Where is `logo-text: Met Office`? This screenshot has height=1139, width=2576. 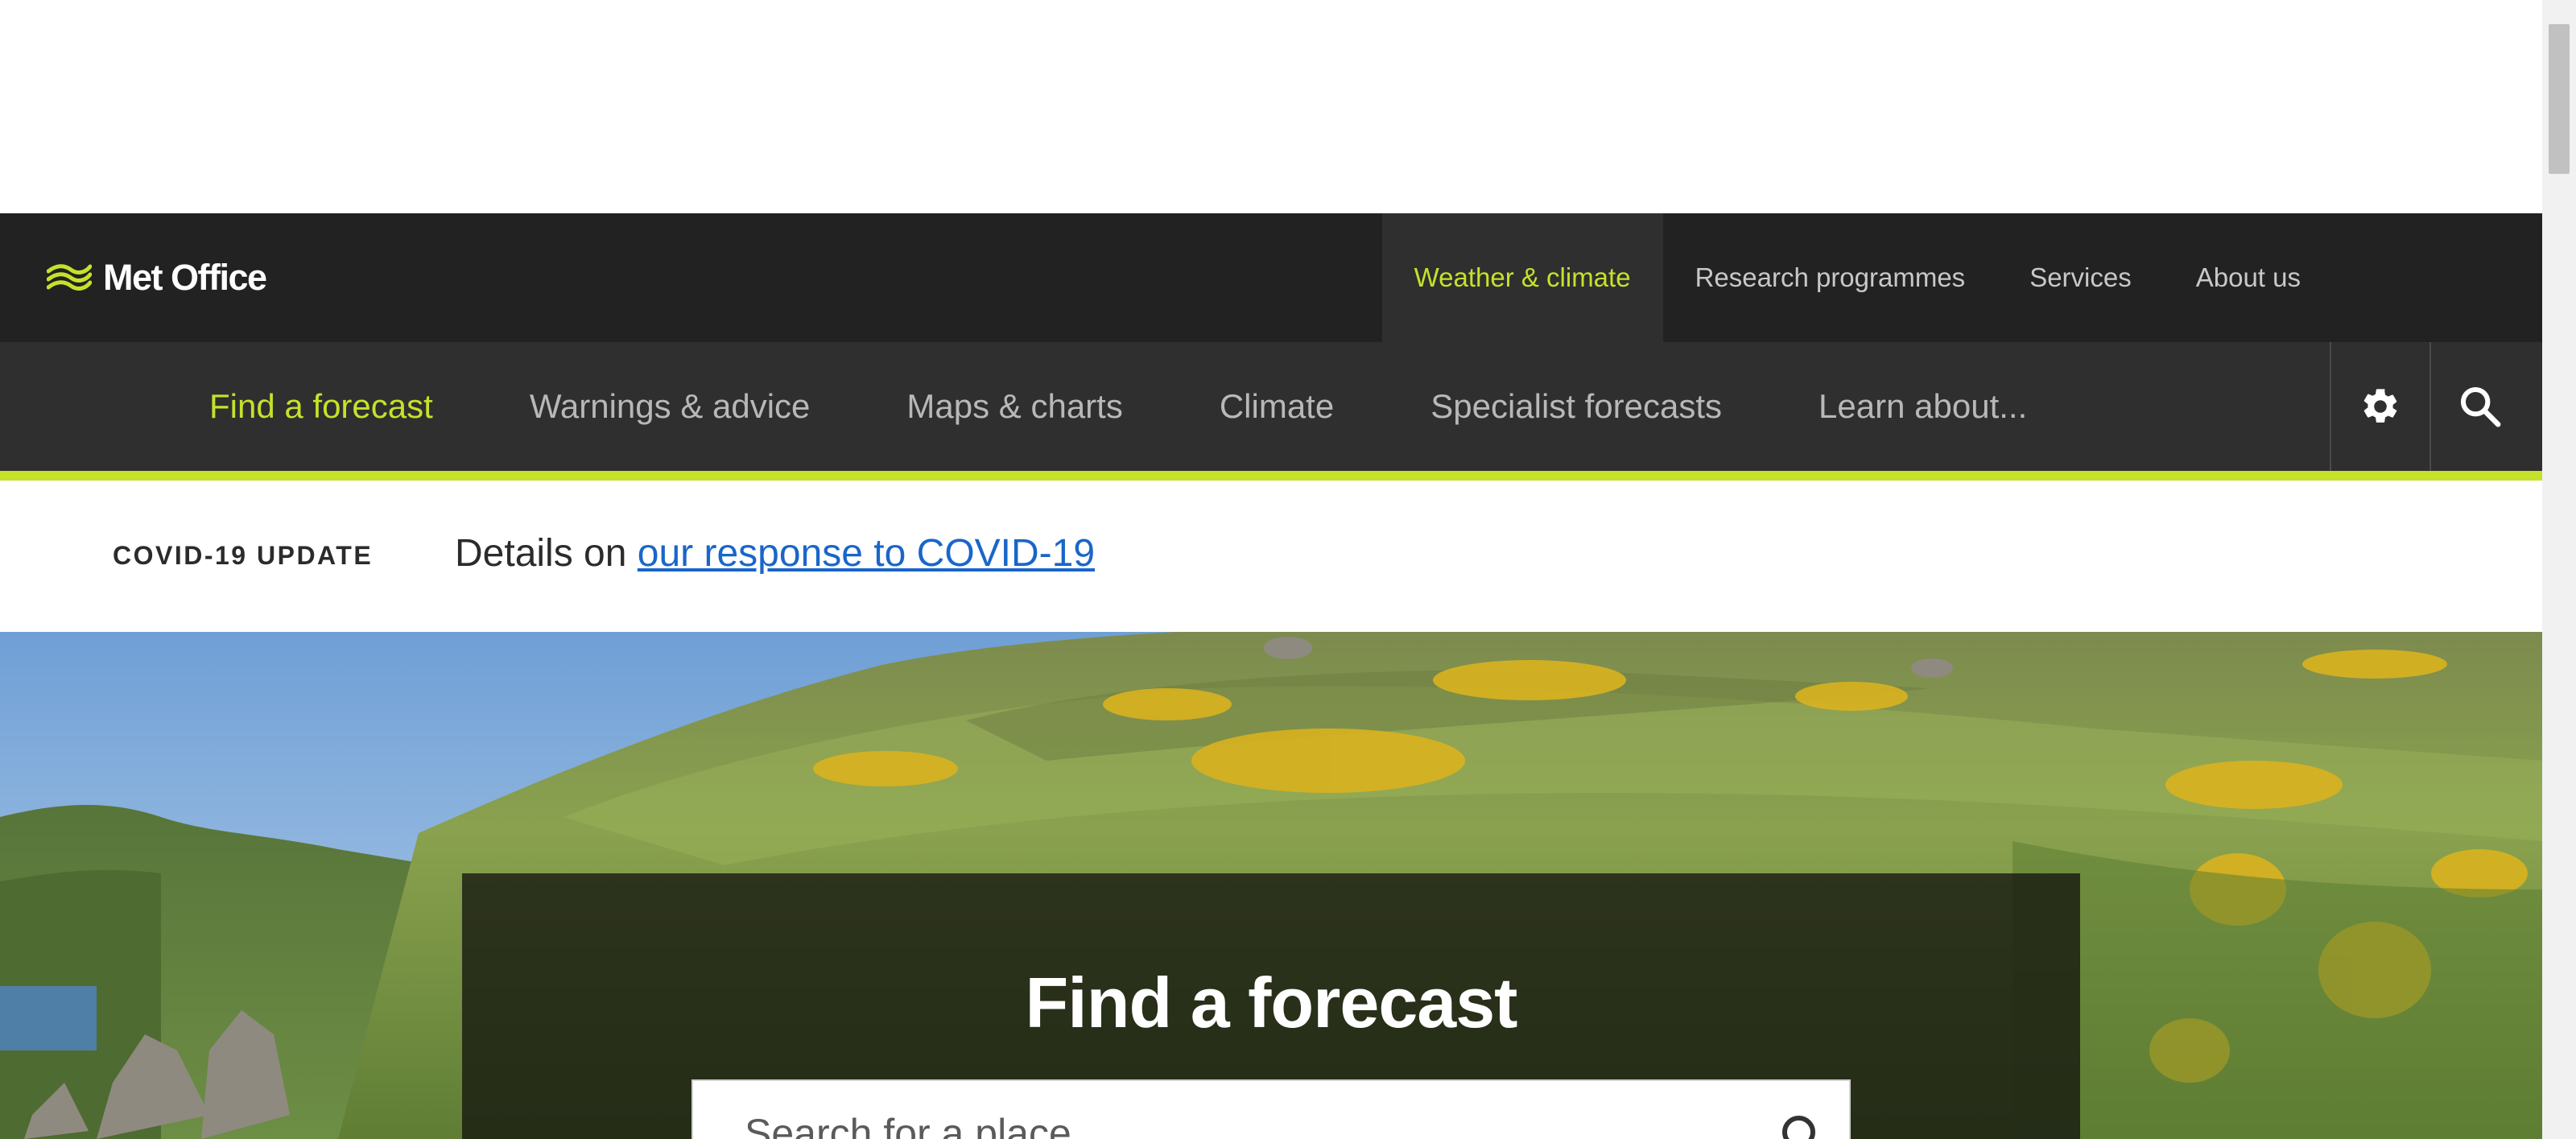
logo-text: Met Office is located at coordinates (185, 277).